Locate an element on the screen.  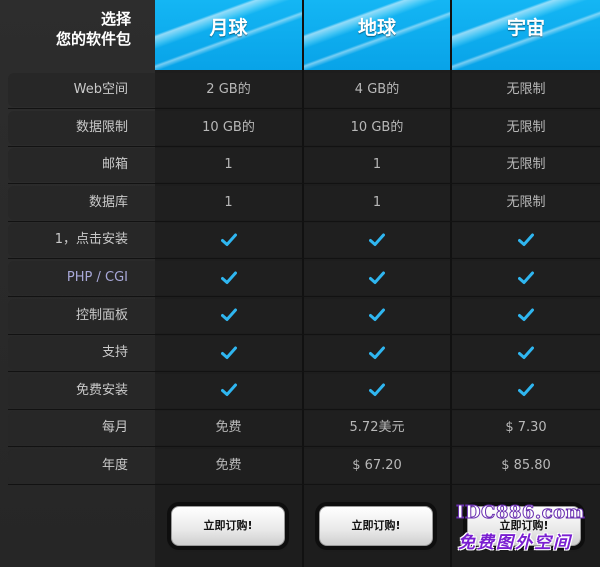
feature-value-moon: 2 GB的 is located at coordinates (228, 90).